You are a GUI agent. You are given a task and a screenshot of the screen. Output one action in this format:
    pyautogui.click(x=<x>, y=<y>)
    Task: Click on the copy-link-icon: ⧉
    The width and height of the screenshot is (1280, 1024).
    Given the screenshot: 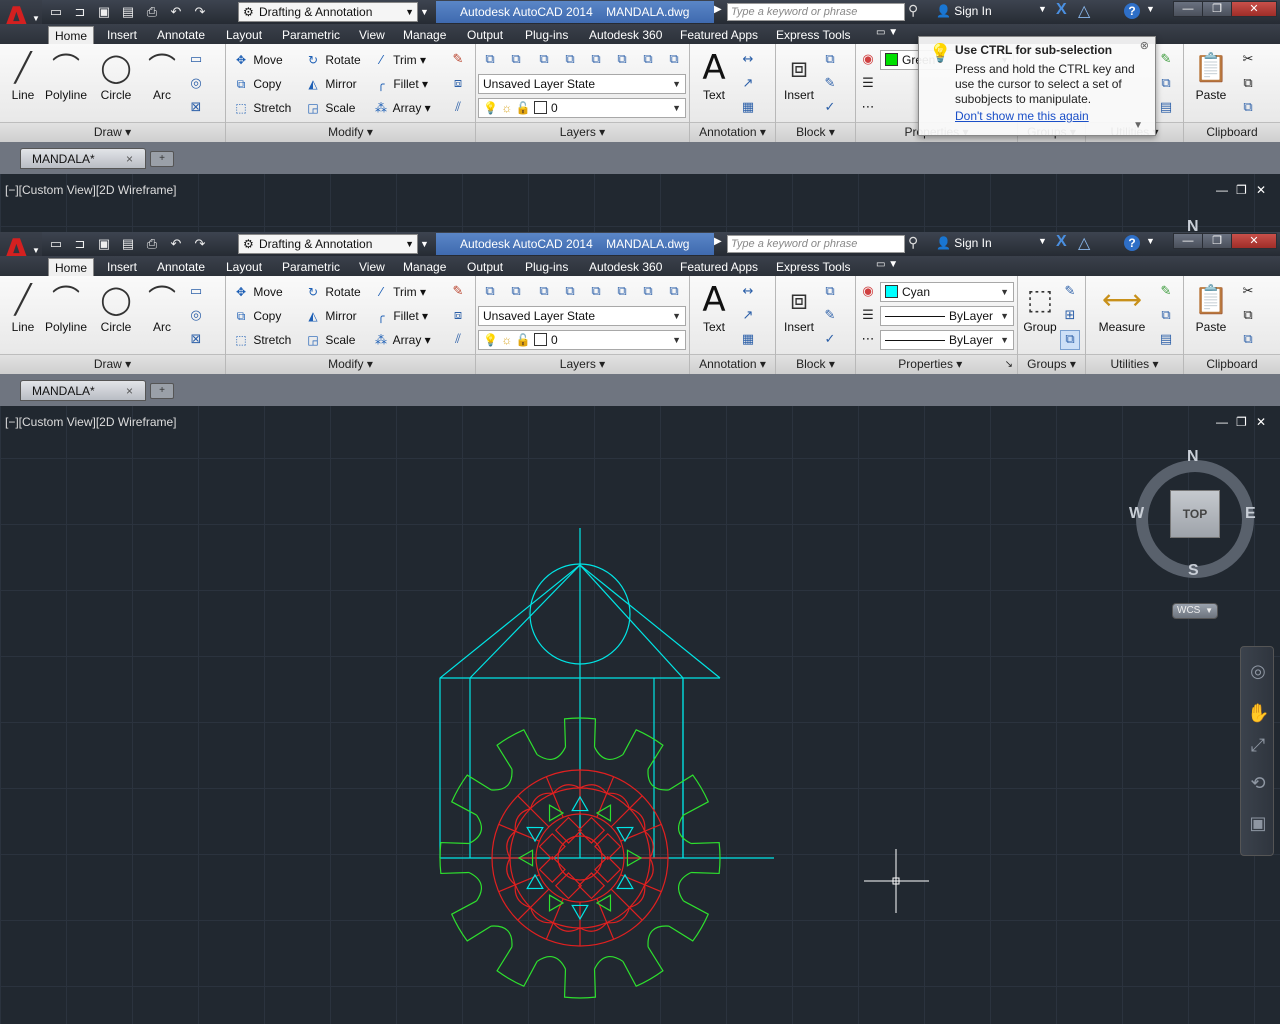 What is the action you would take?
    pyautogui.click(x=1248, y=108)
    